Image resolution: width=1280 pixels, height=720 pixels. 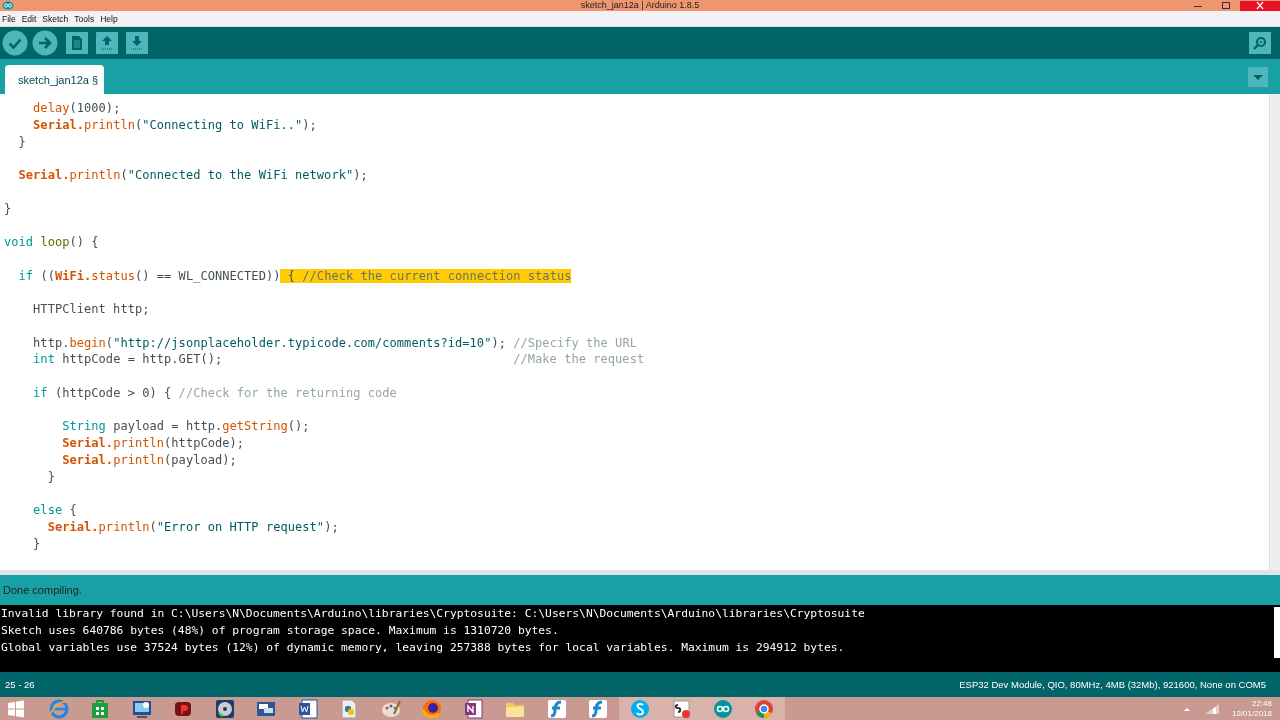 What do you see at coordinates (19, 242) in the screenshot?
I see `code-keyword: void` at bounding box center [19, 242].